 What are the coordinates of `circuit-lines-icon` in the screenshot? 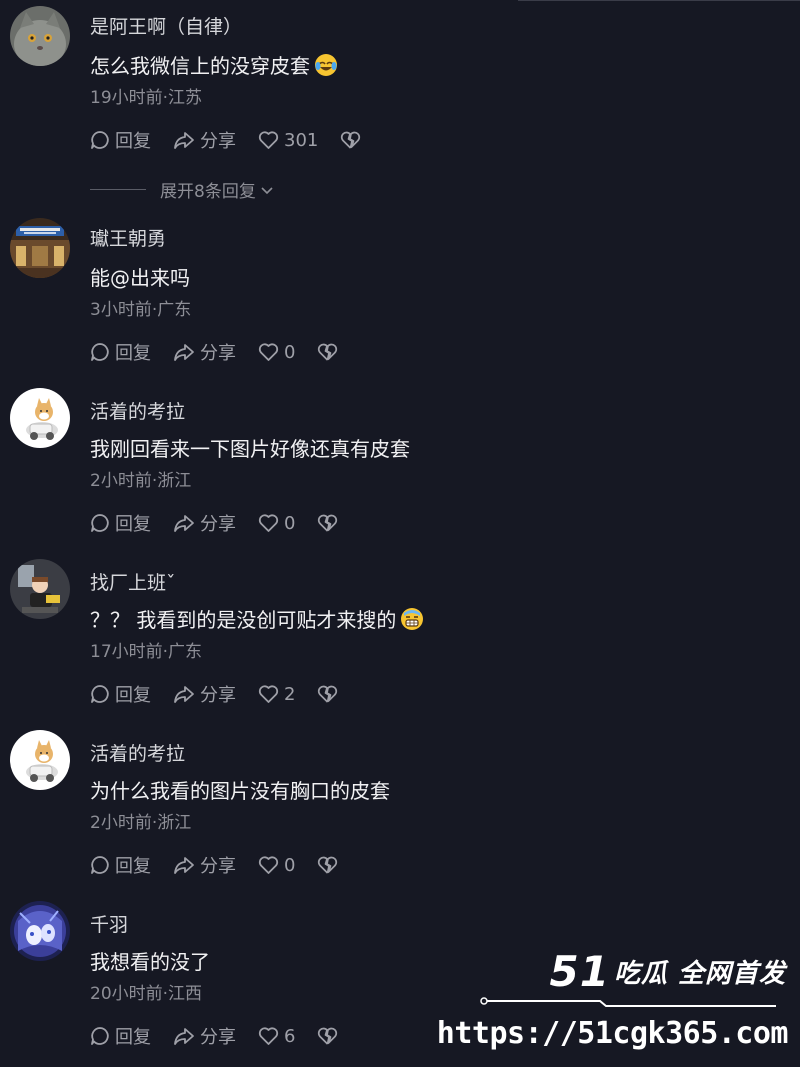 It's located at (628, 1002).